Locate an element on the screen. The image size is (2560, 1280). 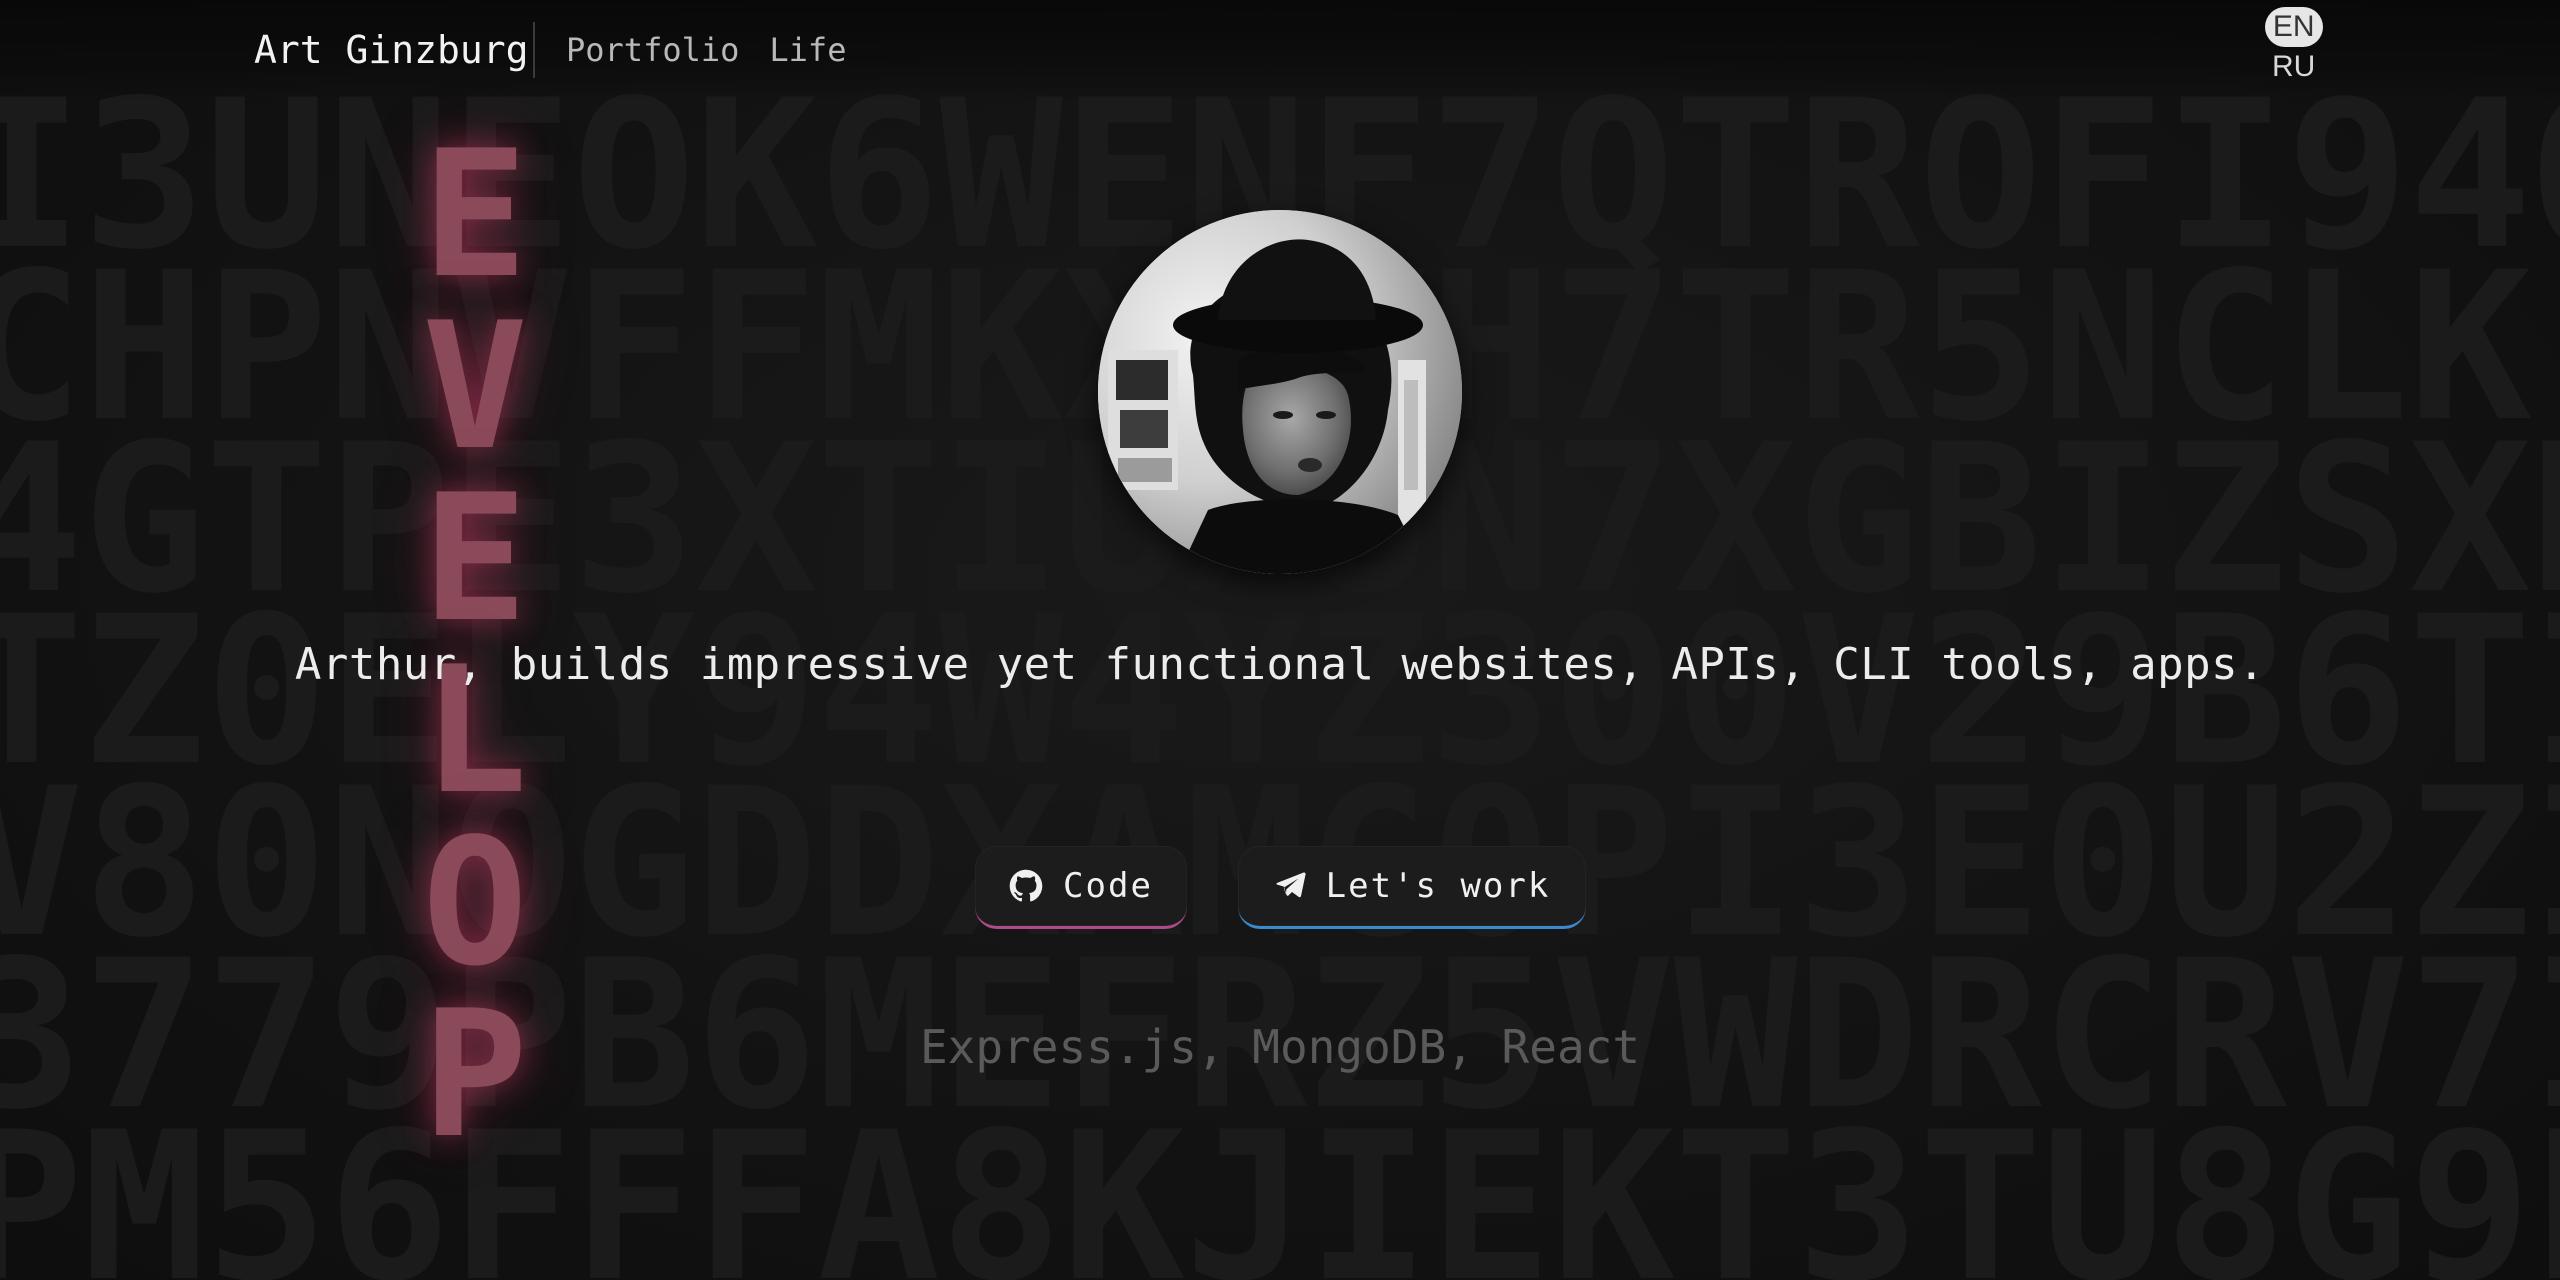
language-switcher: EN RU is located at coordinates (2293, 47).